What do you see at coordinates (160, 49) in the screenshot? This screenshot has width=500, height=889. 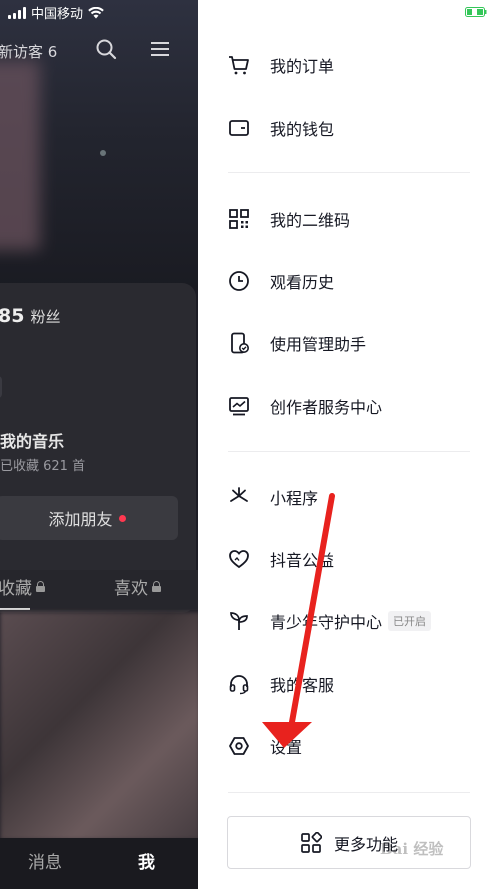 I see `hamburger-menu-icon` at bounding box center [160, 49].